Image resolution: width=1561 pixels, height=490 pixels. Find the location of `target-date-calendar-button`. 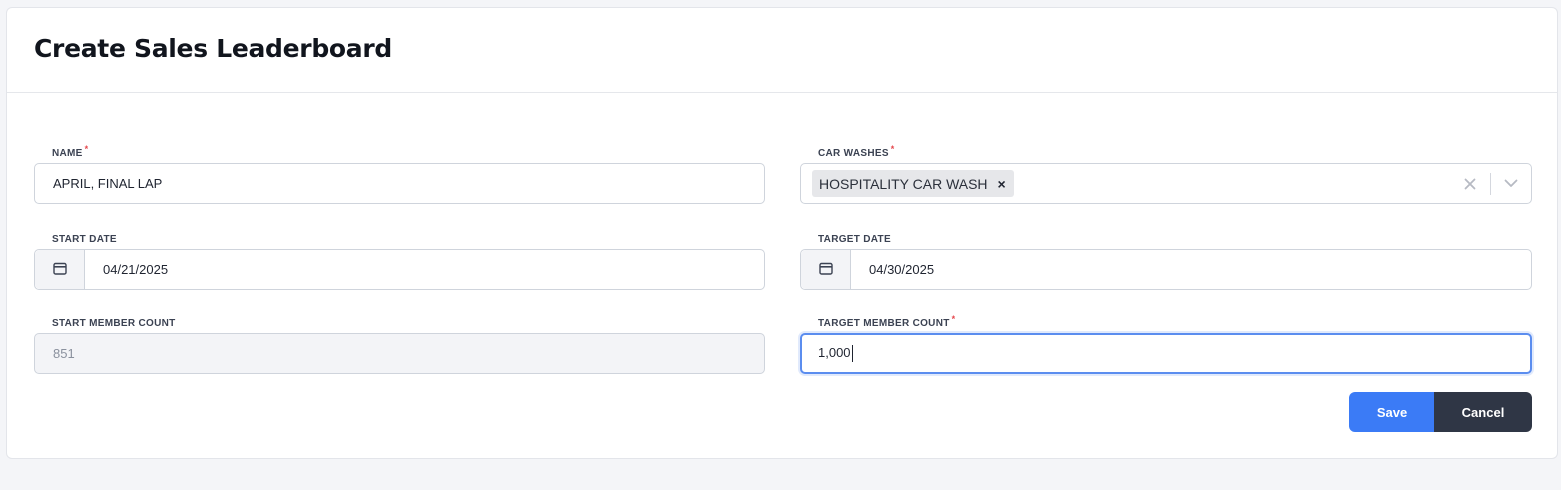

target-date-calendar-button is located at coordinates (826, 269).